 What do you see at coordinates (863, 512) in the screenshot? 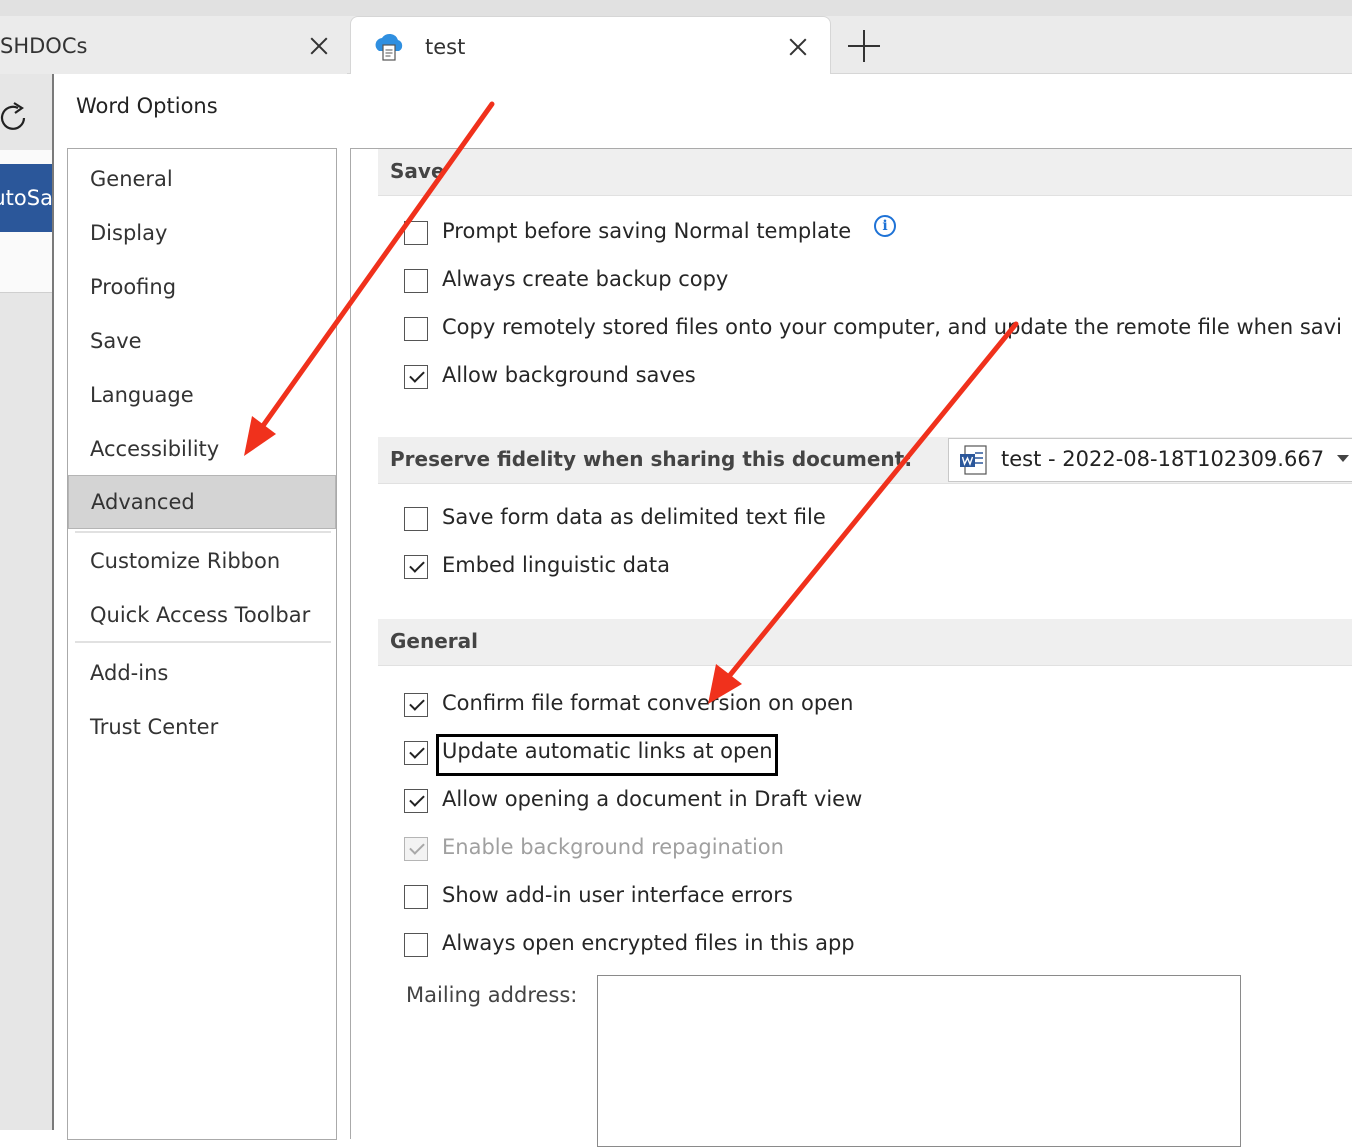
I see `arrow-to-update-links` at bounding box center [863, 512].